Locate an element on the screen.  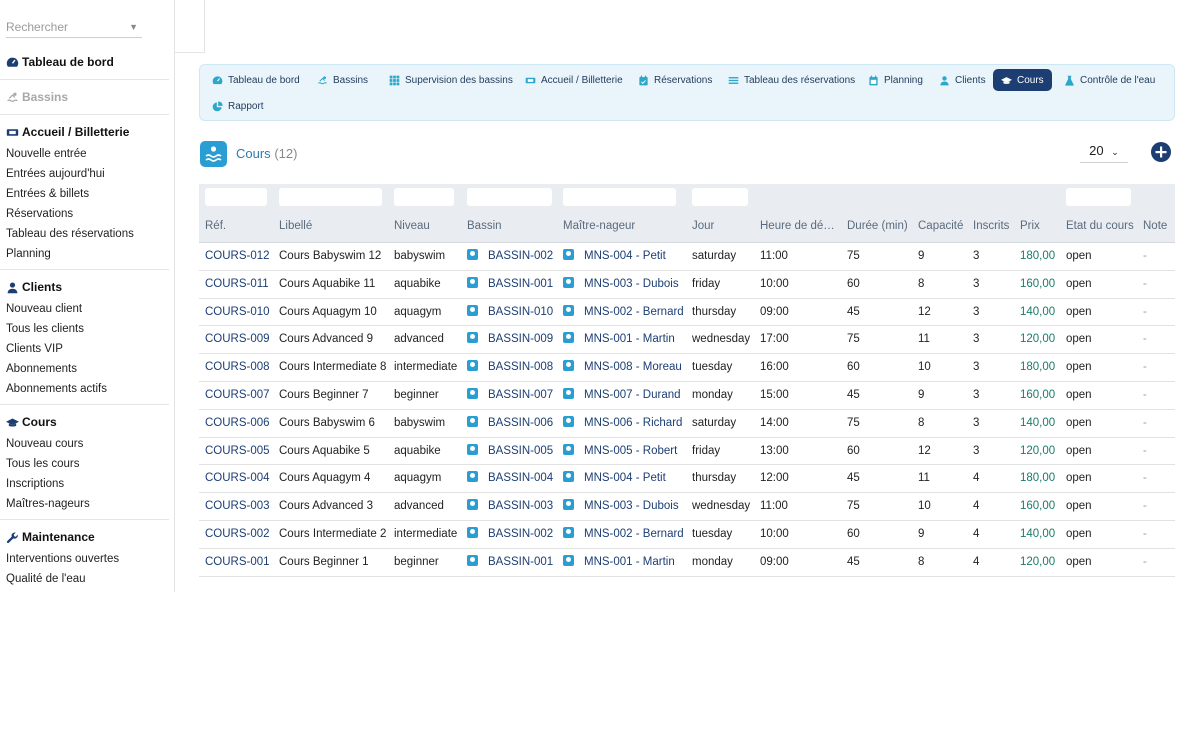
sidebar-item: Nouvelle entrée is located at coordinates (84, 154).